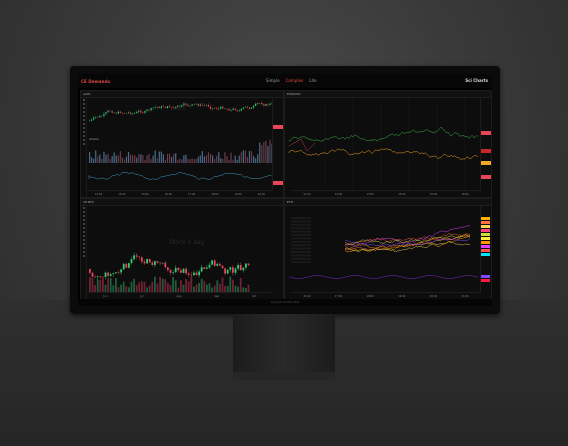 This screenshot has height=446, width=568. Describe the element at coordinates (217, 296) in the screenshot. I see `time-tick: Sep` at that location.